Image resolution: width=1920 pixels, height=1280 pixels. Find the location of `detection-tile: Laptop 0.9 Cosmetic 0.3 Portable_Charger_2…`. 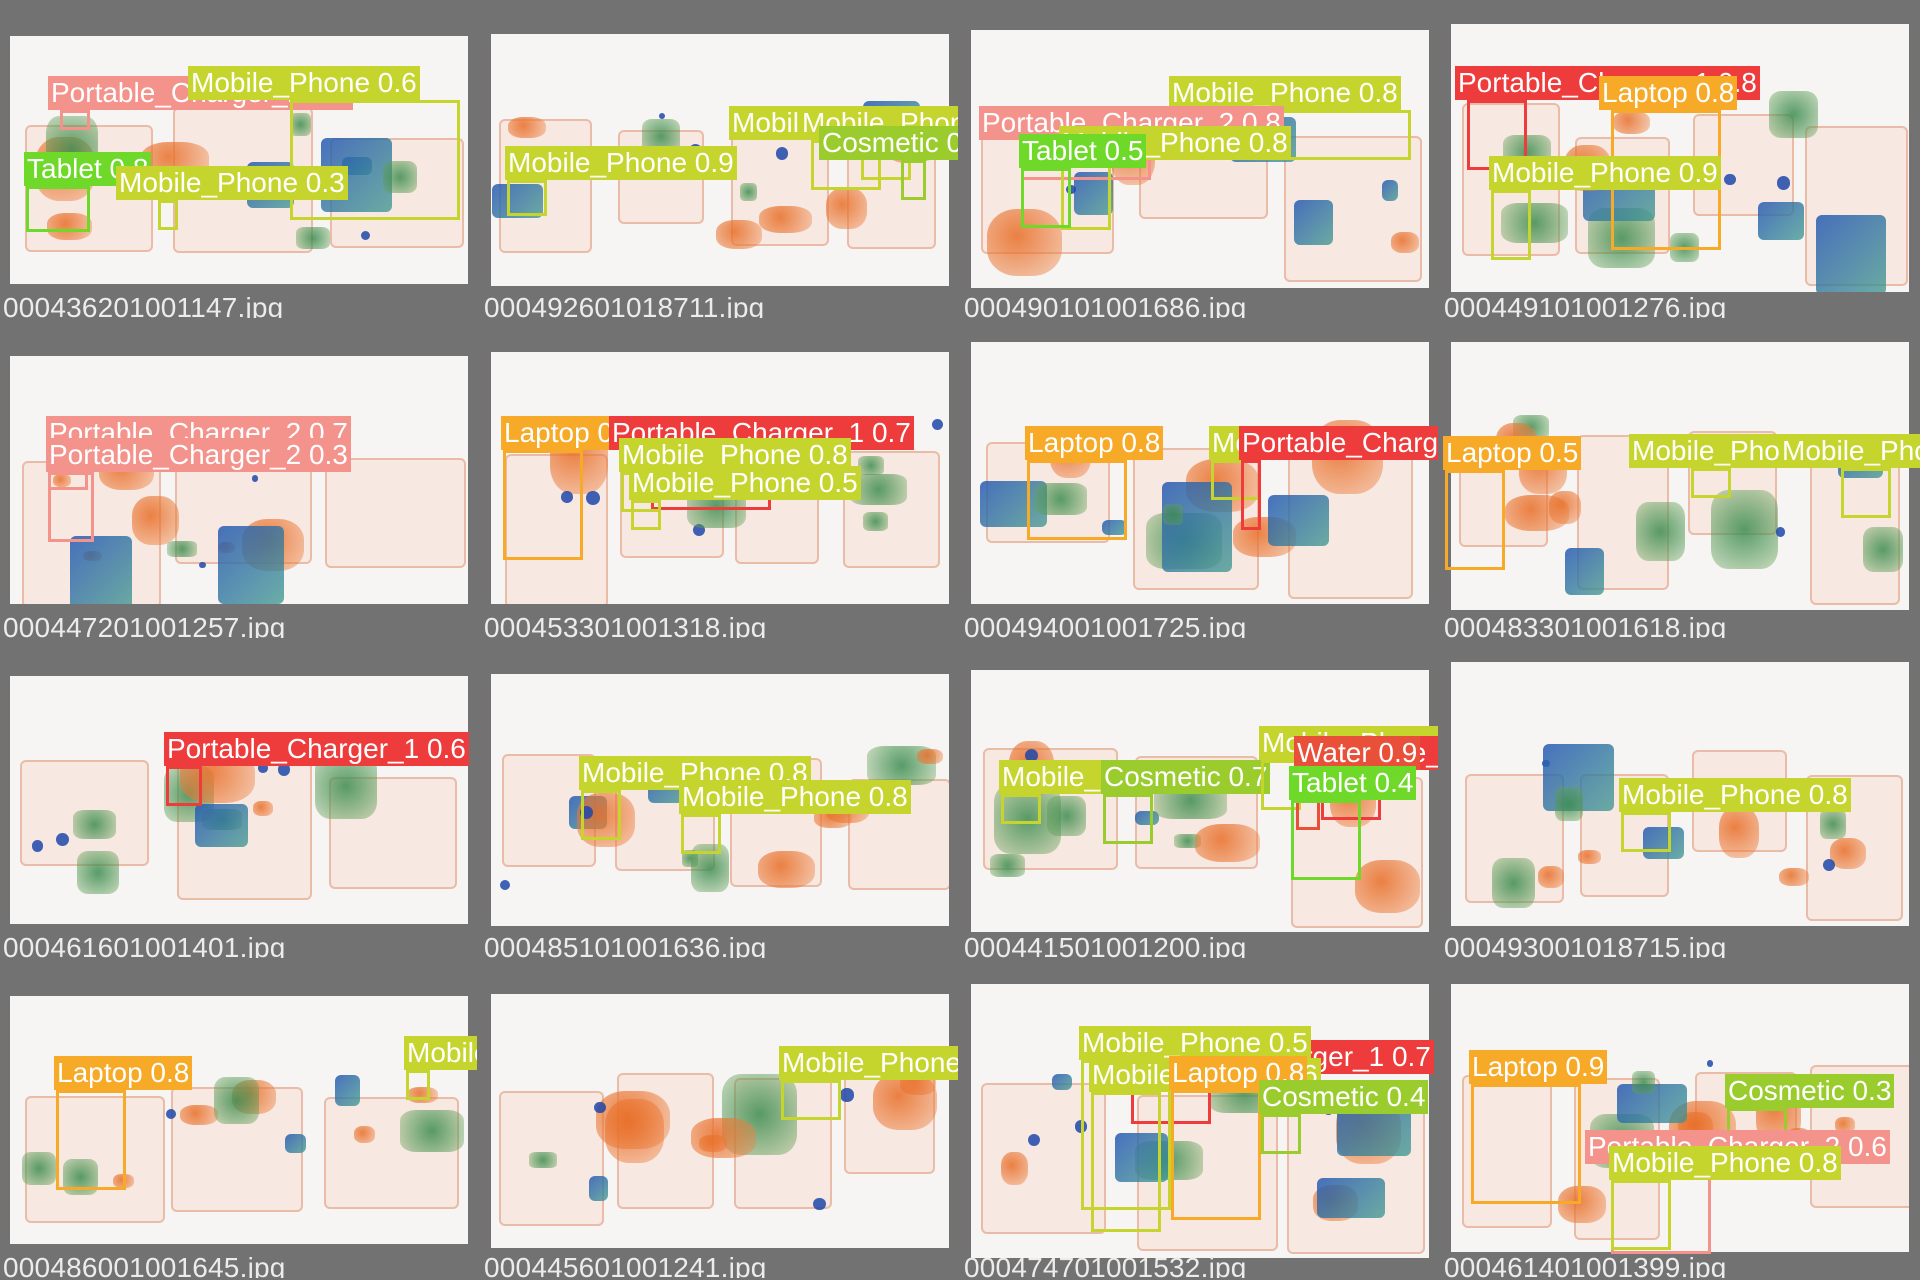

detection-tile: Laptop 0.9 Cosmetic 0.3 Portable_Charger_2… is located at coordinates (1680, 1119).